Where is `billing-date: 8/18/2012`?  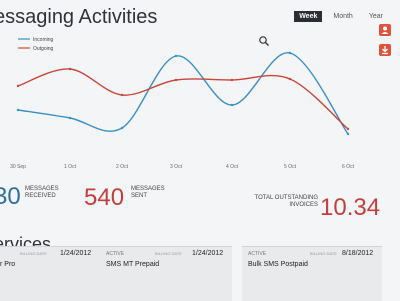
billing-date: 8/18/2012 is located at coordinates (358, 253).